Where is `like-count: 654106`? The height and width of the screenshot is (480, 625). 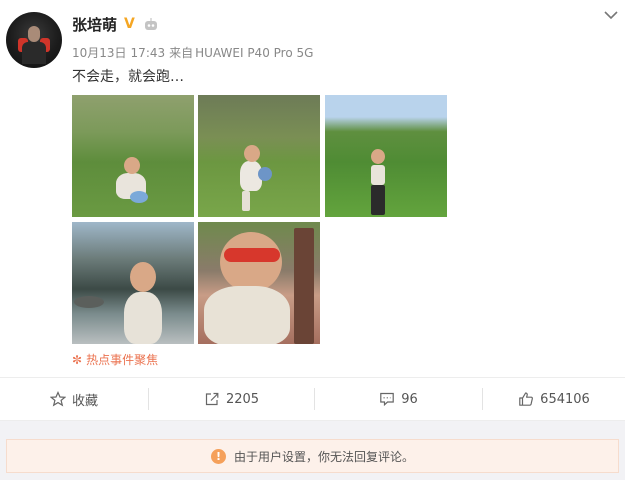 like-count: 654106 is located at coordinates (565, 399).